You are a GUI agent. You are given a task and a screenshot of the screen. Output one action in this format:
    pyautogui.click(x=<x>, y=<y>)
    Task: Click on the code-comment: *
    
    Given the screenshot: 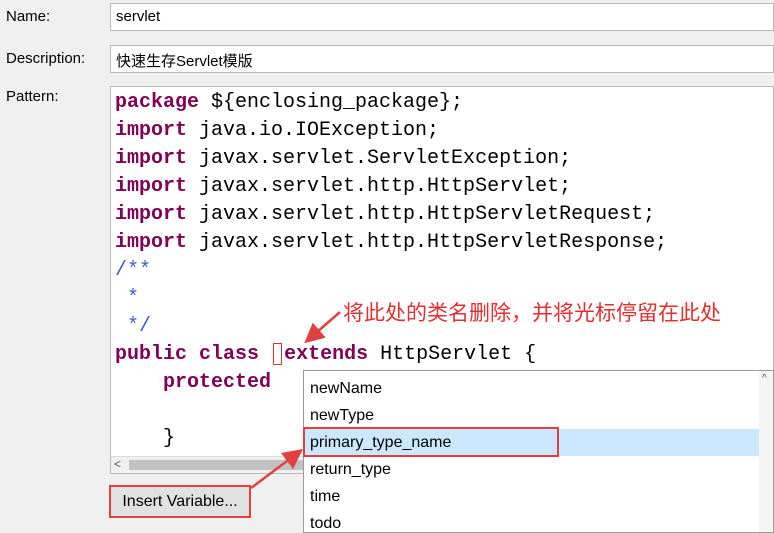 What is the action you would take?
    pyautogui.click(x=127, y=298)
    